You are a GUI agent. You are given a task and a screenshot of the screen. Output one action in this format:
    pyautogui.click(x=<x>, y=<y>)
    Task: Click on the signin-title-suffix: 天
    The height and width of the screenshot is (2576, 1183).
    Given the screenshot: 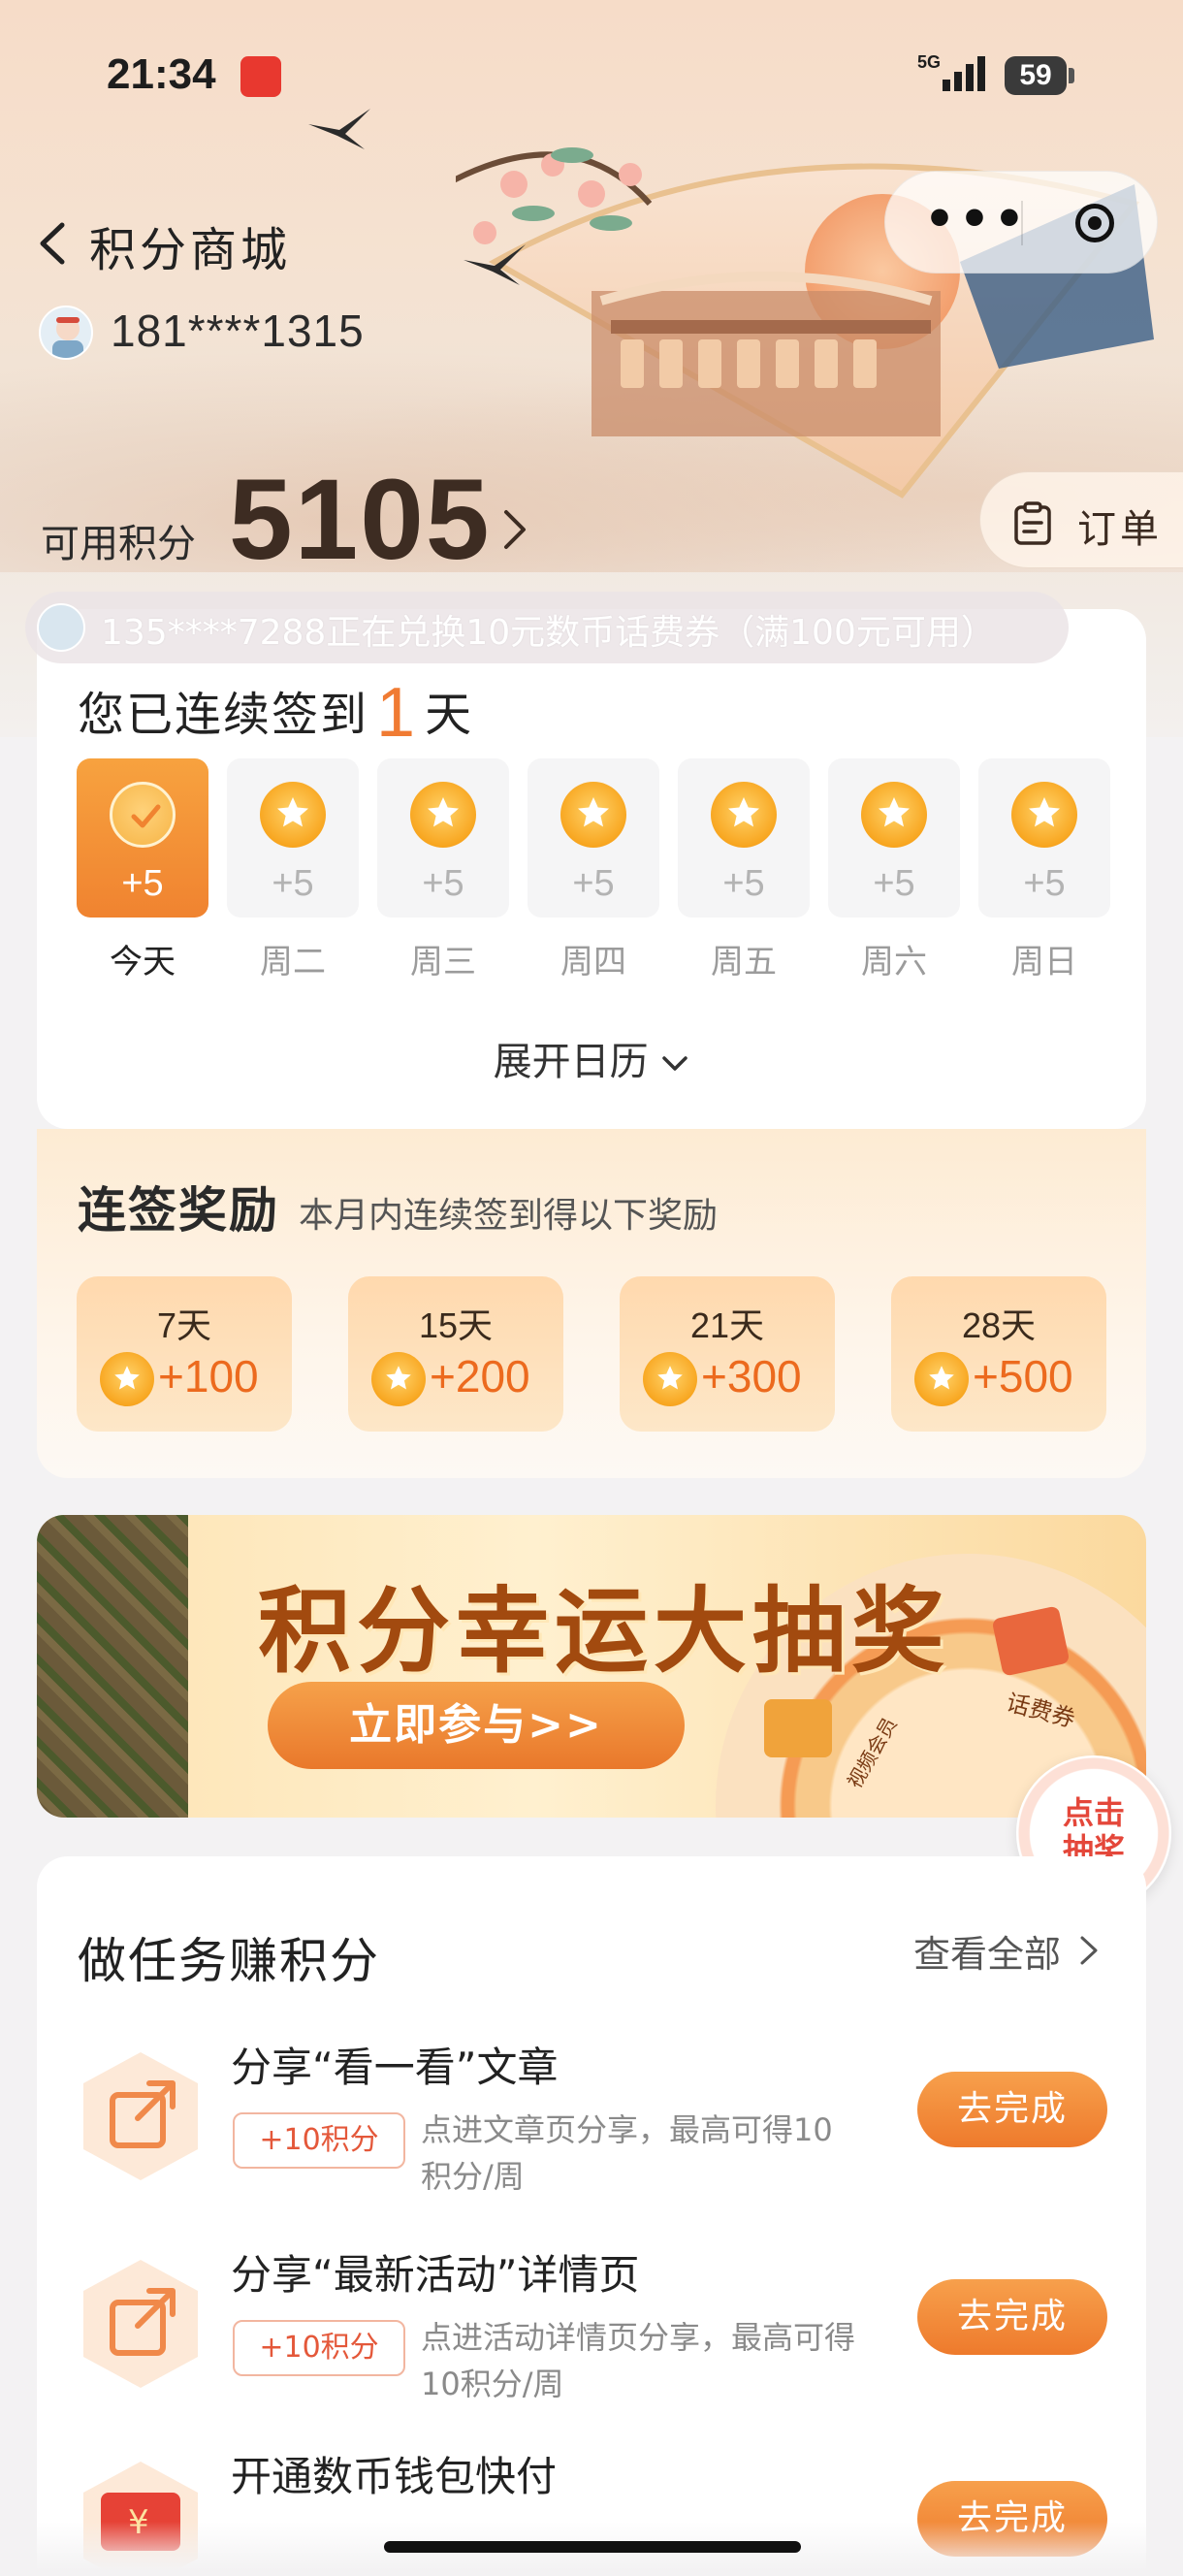 What is the action you would take?
    pyautogui.click(x=449, y=715)
    